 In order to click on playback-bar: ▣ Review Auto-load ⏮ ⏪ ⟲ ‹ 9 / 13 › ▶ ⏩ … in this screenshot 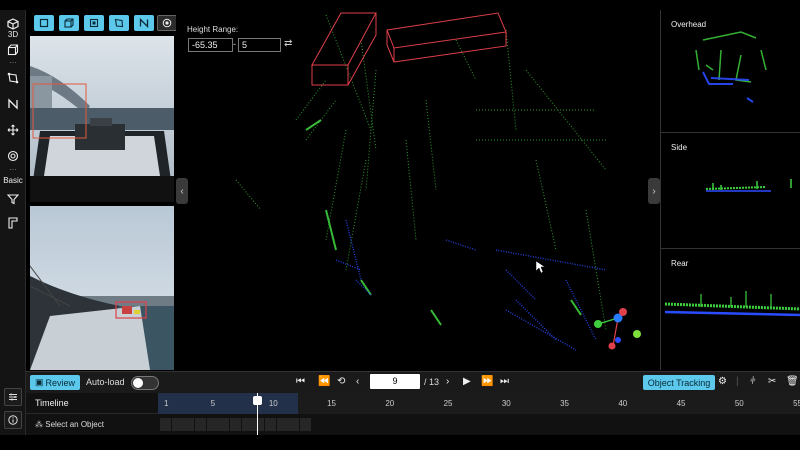, I will do `click(413, 382)`.